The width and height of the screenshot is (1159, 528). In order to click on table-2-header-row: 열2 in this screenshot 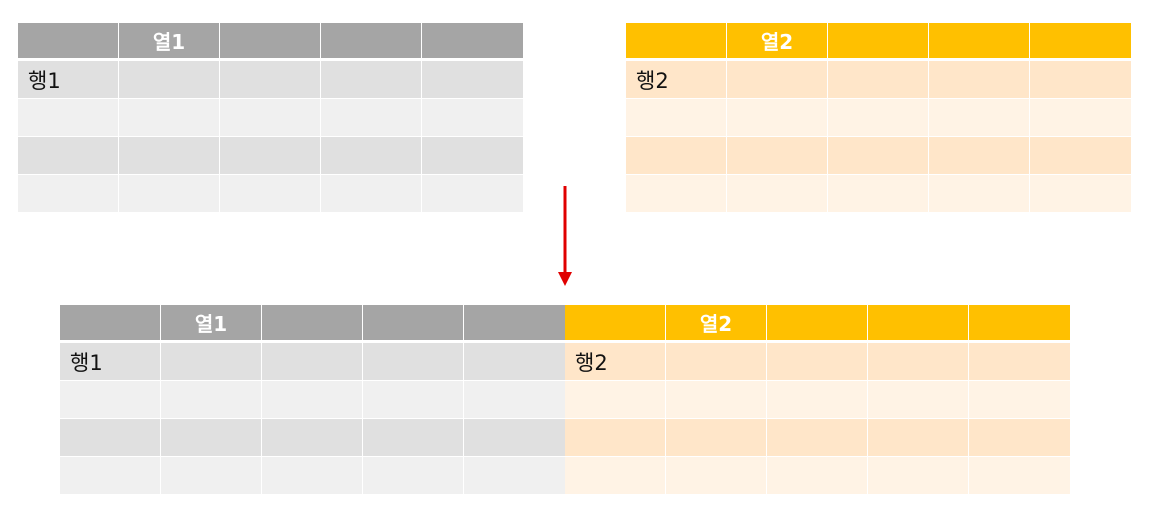, I will do `click(878, 42)`.